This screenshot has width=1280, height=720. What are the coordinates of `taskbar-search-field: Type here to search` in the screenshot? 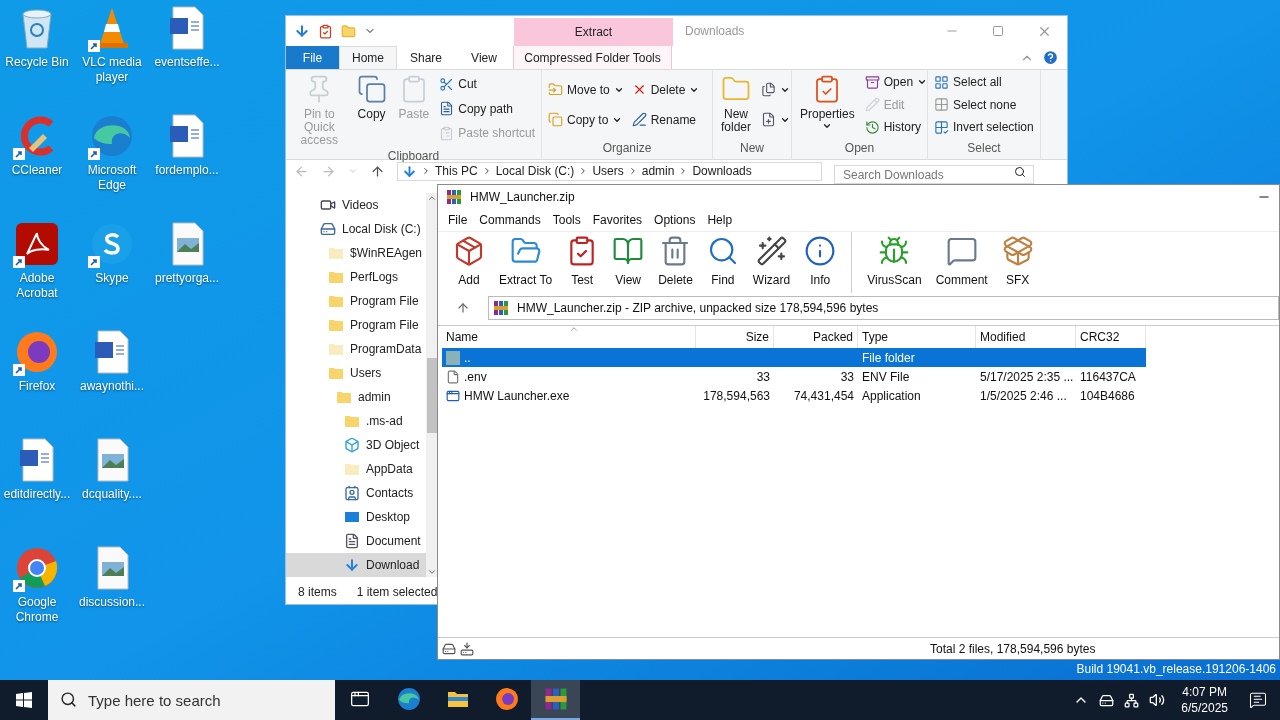 It's located at (191, 700).